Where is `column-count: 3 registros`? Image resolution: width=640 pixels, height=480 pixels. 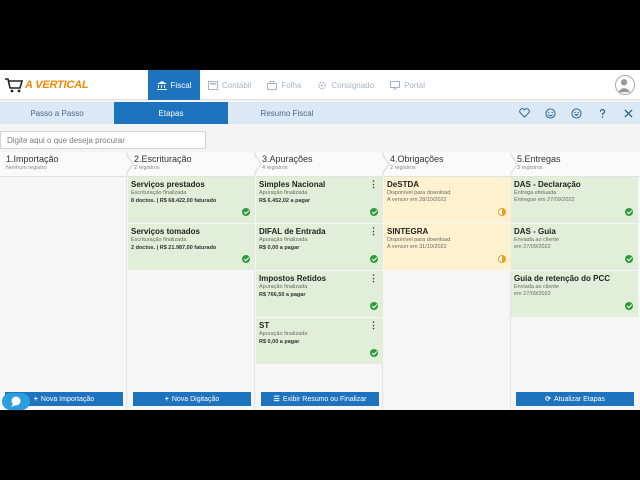
column-count: 3 registros is located at coordinates (530, 168).